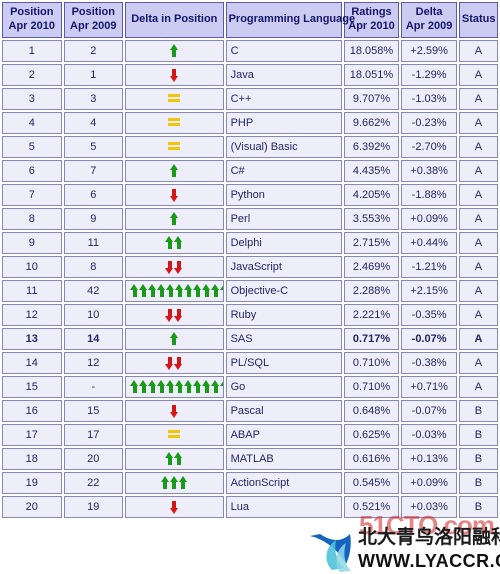 This screenshot has height=574, width=500. I want to click on cell-language: PL/SQL, so click(283, 362).